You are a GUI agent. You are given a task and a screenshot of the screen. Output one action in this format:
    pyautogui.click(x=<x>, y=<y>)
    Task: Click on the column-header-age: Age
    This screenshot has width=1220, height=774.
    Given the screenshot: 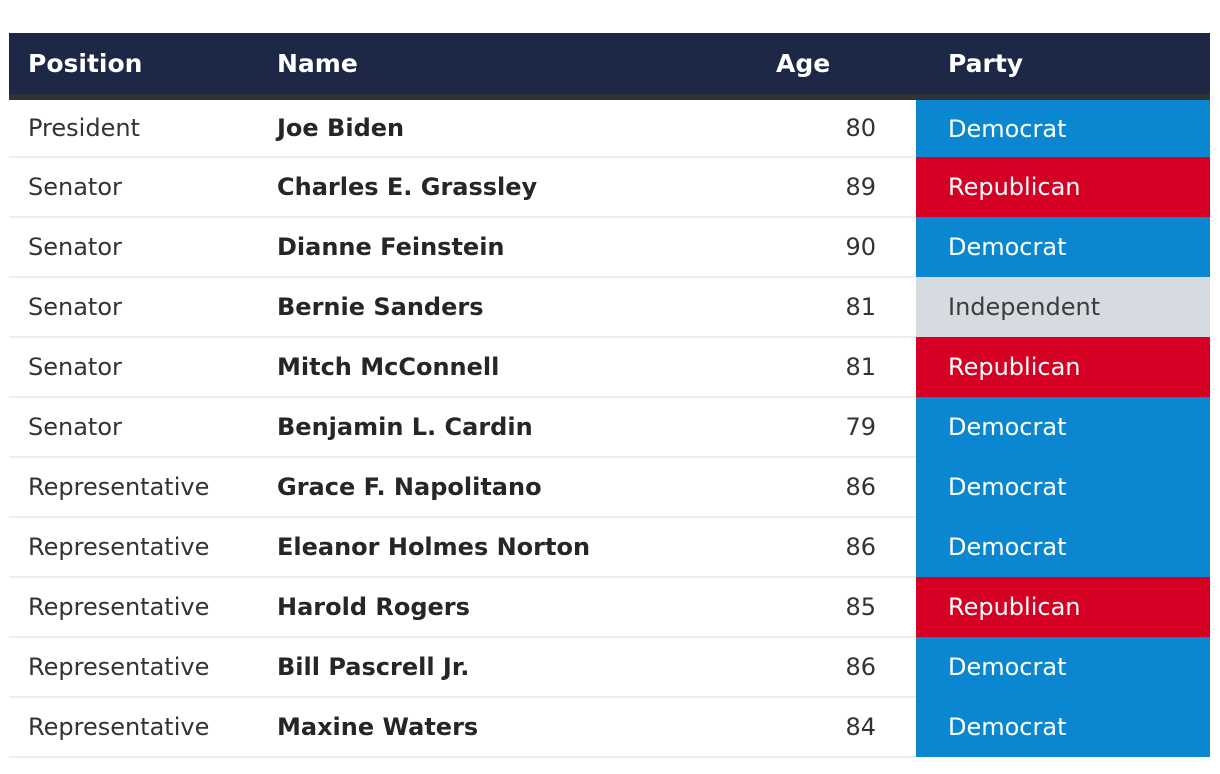 What is the action you would take?
    pyautogui.click(x=823, y=66)
    